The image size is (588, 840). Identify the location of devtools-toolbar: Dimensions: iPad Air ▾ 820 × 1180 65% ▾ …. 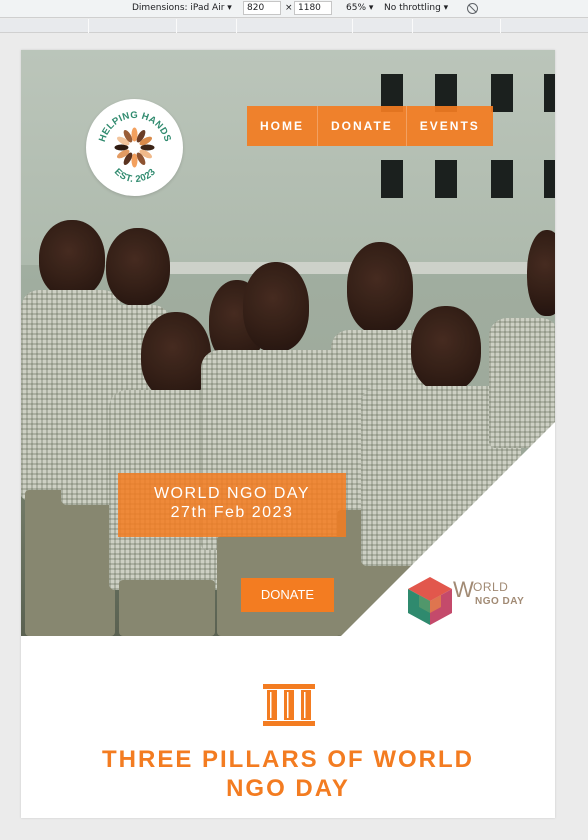
(294, 9).